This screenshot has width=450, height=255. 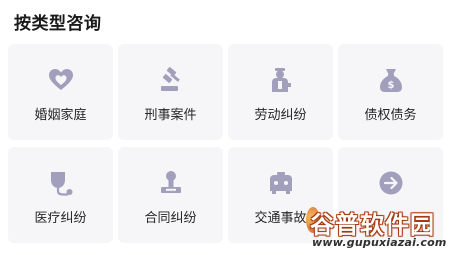 I want to click on money-bag-icon: $, so click(x=391, y=80).